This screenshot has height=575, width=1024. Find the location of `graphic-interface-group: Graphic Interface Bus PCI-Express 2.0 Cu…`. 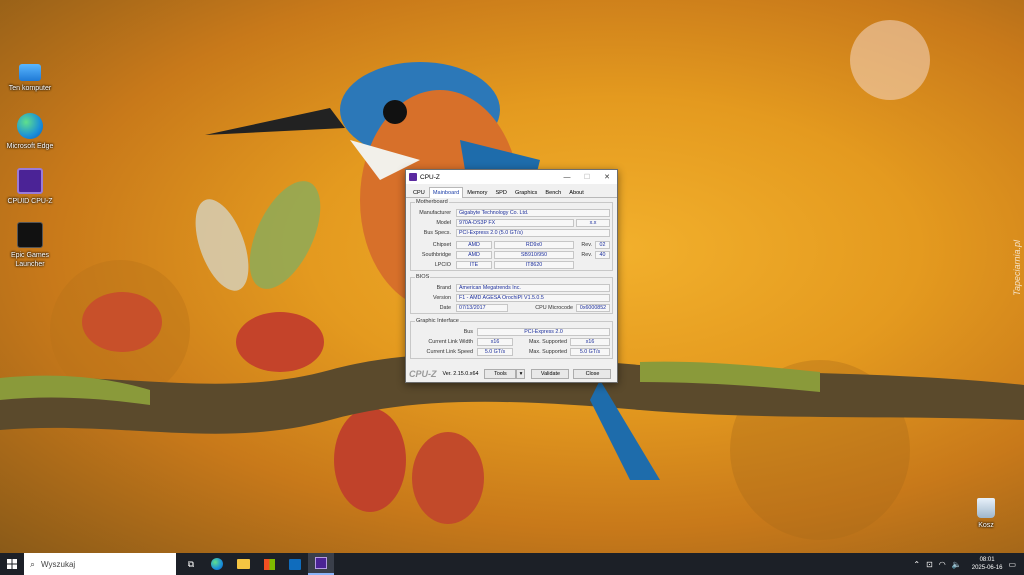

graphic-interface-group: Graphic Interface Bus PCI-Express 2.0 Cu… is located at coordinates (511, 338).